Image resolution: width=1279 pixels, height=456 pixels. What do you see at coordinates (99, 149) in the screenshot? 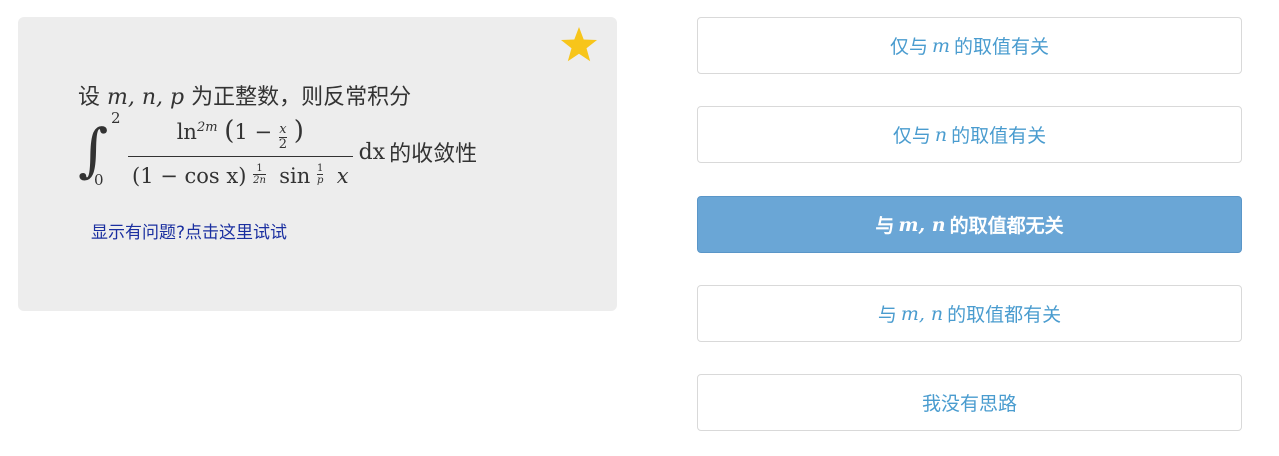
I see `integral-sign: ∫ 2 0` at bounding box center [99, 149].